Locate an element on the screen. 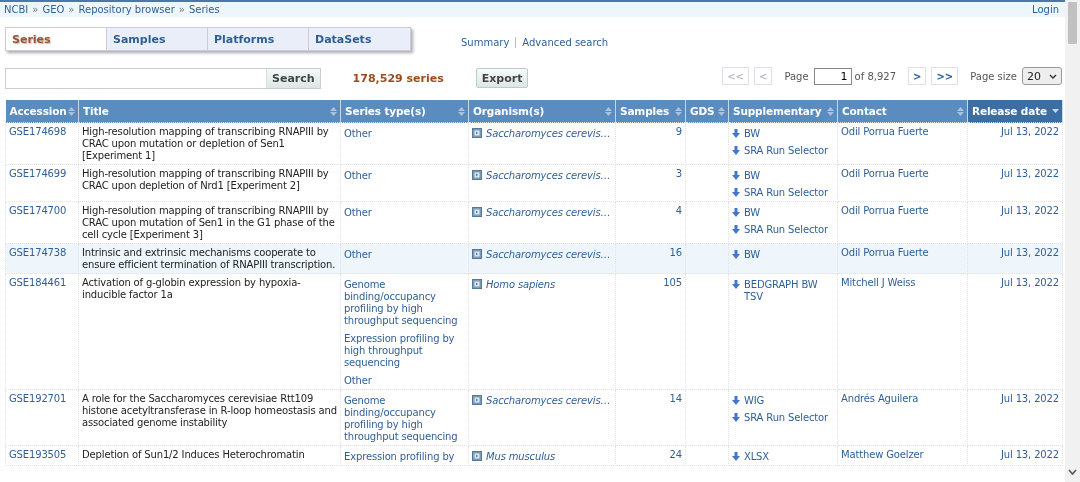 The image size is (1080, 482). sort-descending-icon is located at coordinates (1055, 111).